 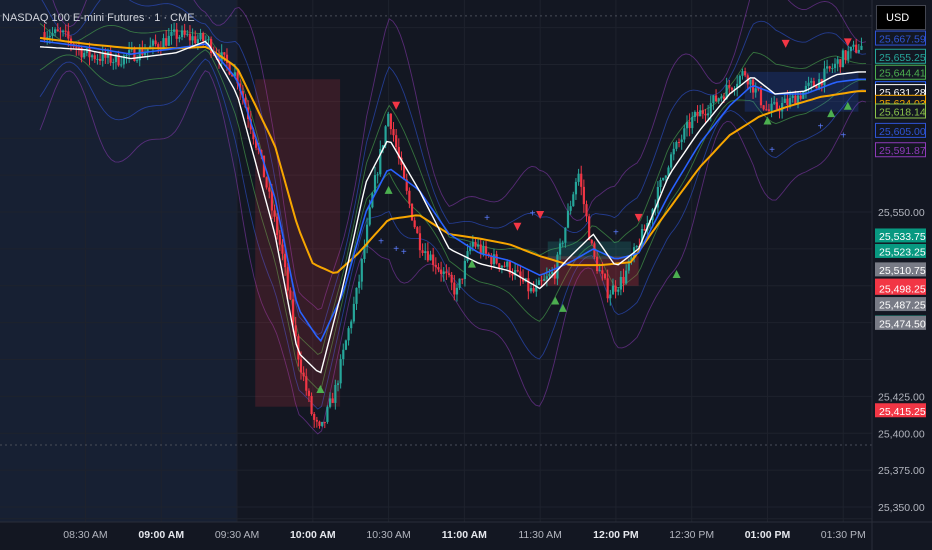 I want to click on price-label-text: 25,644.41, so click(x=902, y=74).